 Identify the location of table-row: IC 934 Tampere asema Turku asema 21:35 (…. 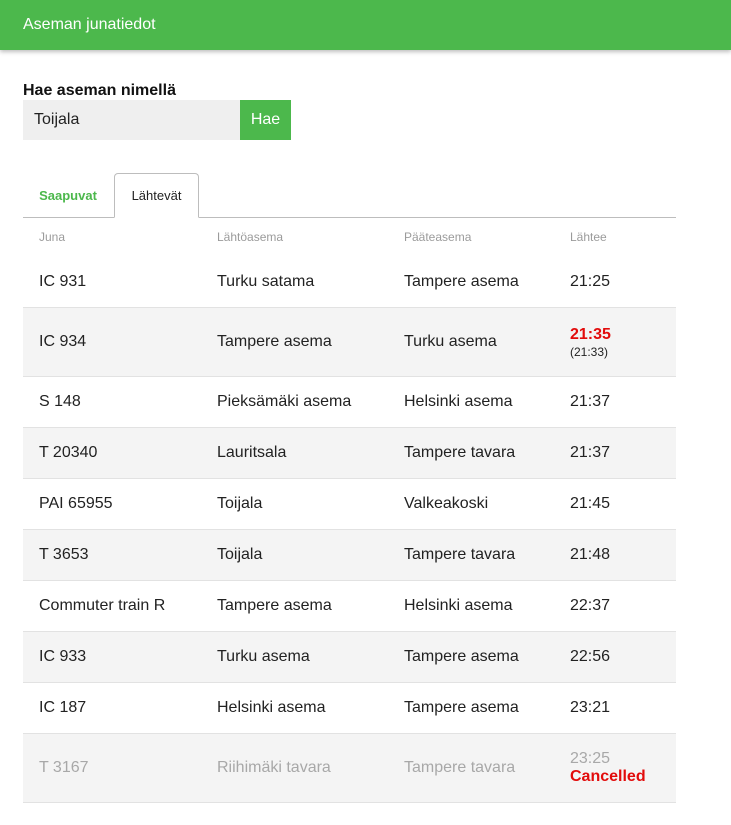
(349, 342).